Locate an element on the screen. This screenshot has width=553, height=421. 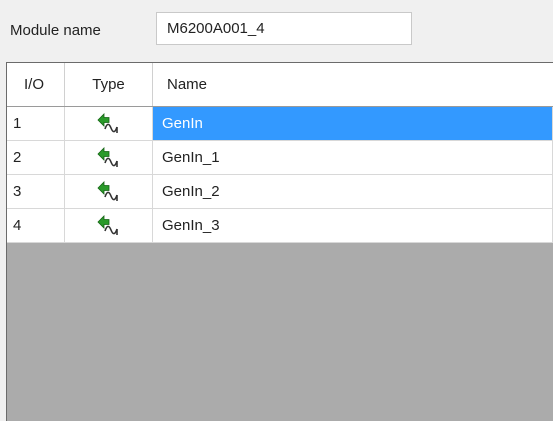
io-cell: 1 is located at coordinates (36, 123).